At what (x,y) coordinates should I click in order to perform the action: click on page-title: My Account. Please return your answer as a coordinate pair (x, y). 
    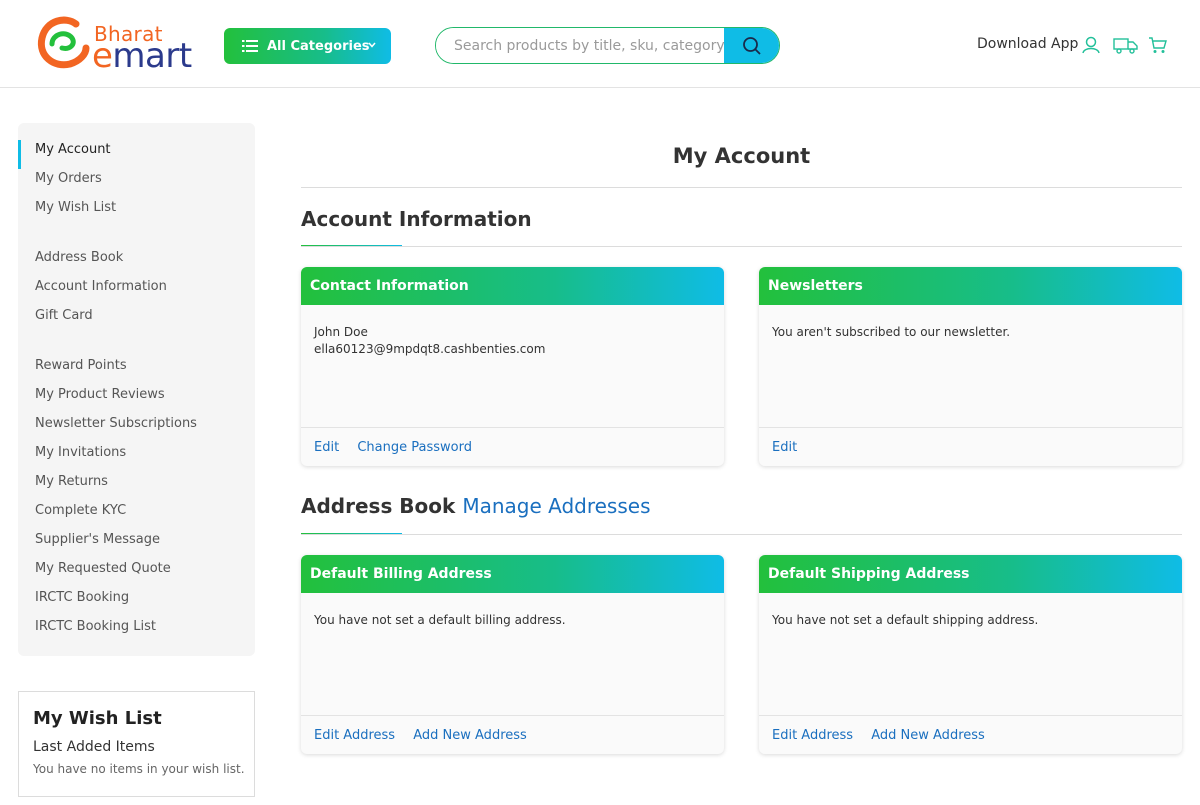
    Looking at the image, I should click on (741, 156).